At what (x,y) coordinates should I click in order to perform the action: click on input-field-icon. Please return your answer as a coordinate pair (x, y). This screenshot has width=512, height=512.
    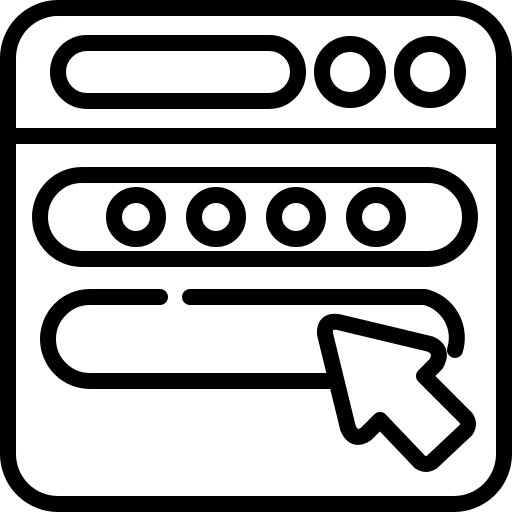
    Looking at the image, I should click on (189, 339).